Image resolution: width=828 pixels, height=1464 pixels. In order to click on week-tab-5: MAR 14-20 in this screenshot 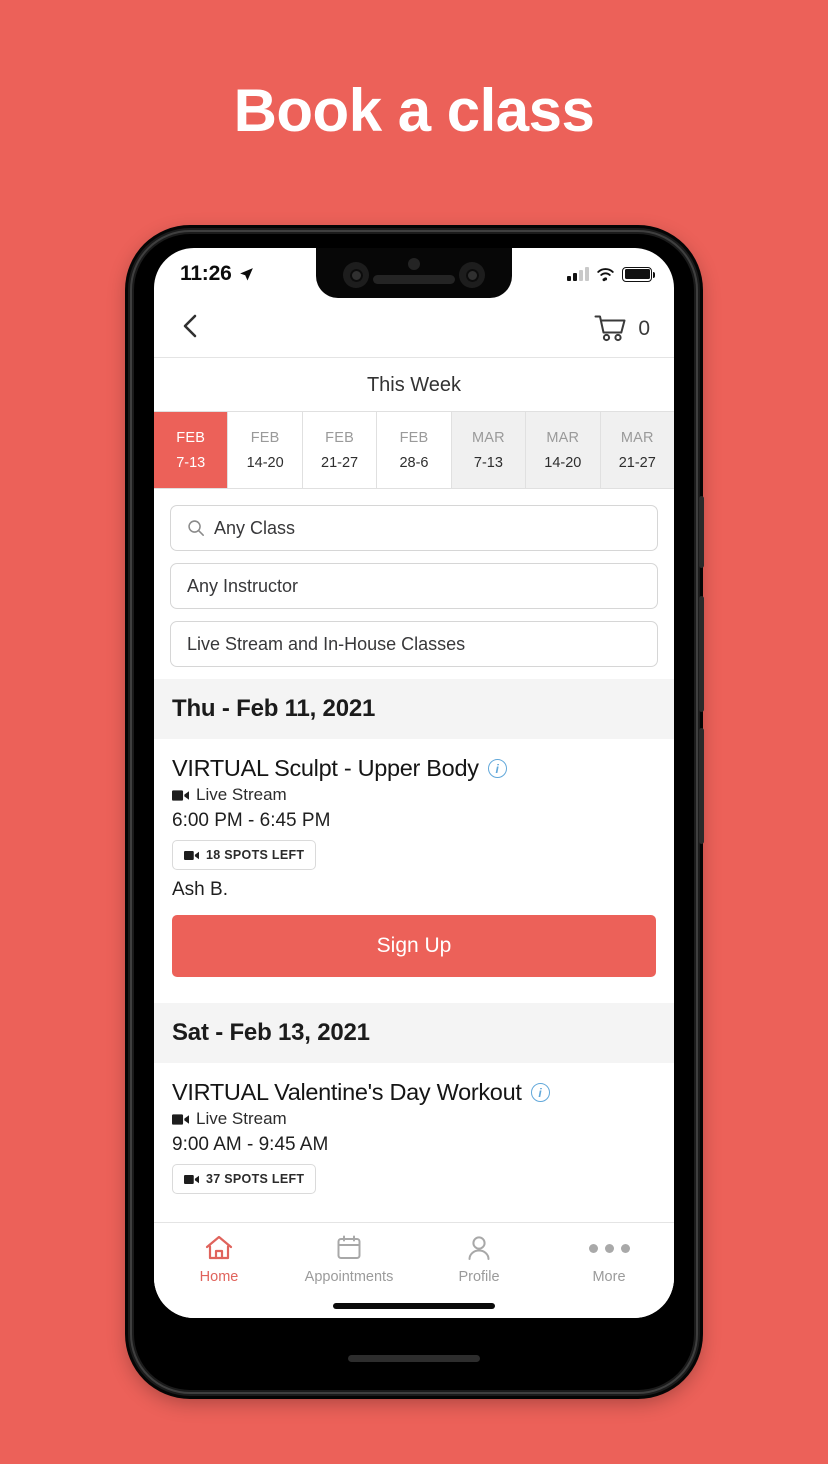, I will do `click(563, 450)`.